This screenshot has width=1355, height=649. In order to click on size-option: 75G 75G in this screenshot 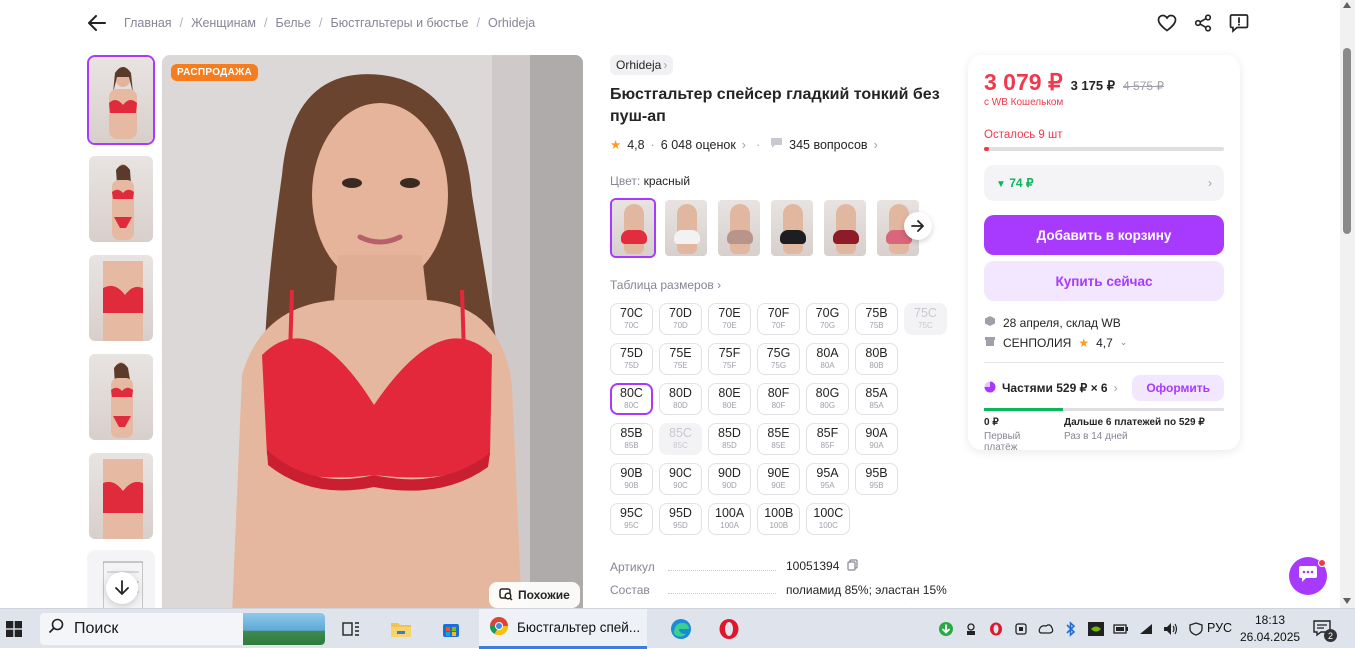, I will do `click(778, 359)`.